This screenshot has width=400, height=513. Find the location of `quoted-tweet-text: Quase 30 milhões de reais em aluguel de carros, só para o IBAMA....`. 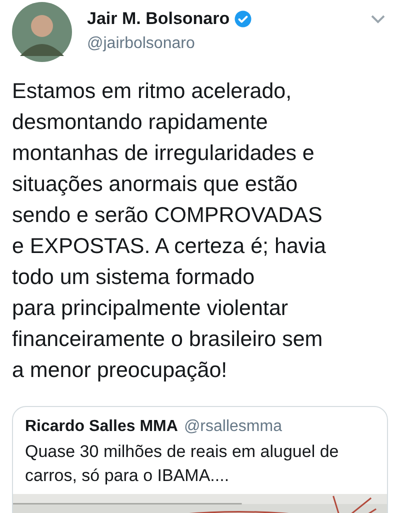

quoted-tweet-text: Quase 30 milhões de reais em aluguel de carros, só para o IBAMA.... is located at coordinates (182, 464).